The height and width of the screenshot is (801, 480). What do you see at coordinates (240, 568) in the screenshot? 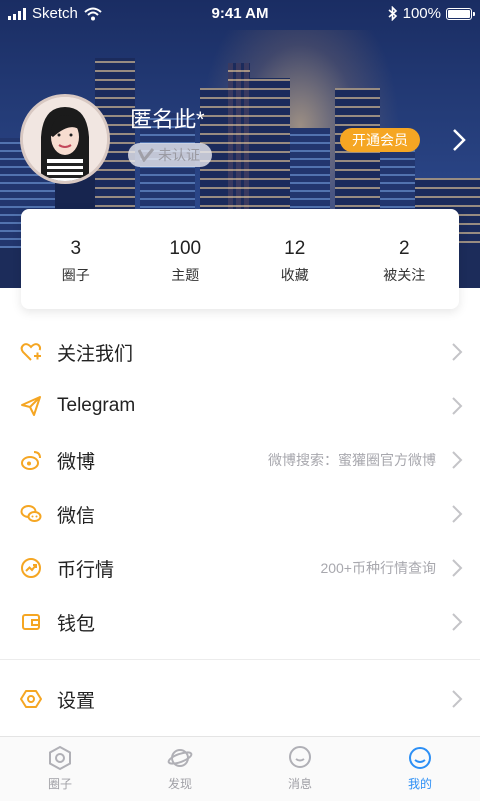
I see `menu-item-coin-market: 币行情 200+币种行情查询` at bounding box center [240, 568].